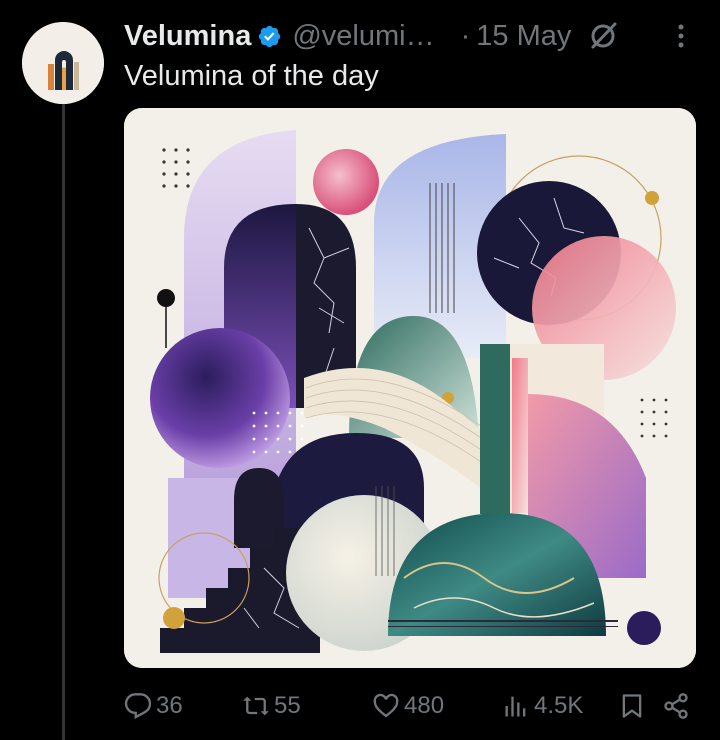  Describe the element at coordinates (256, 706) in the screenshot. I see `repost-icon` at that location.